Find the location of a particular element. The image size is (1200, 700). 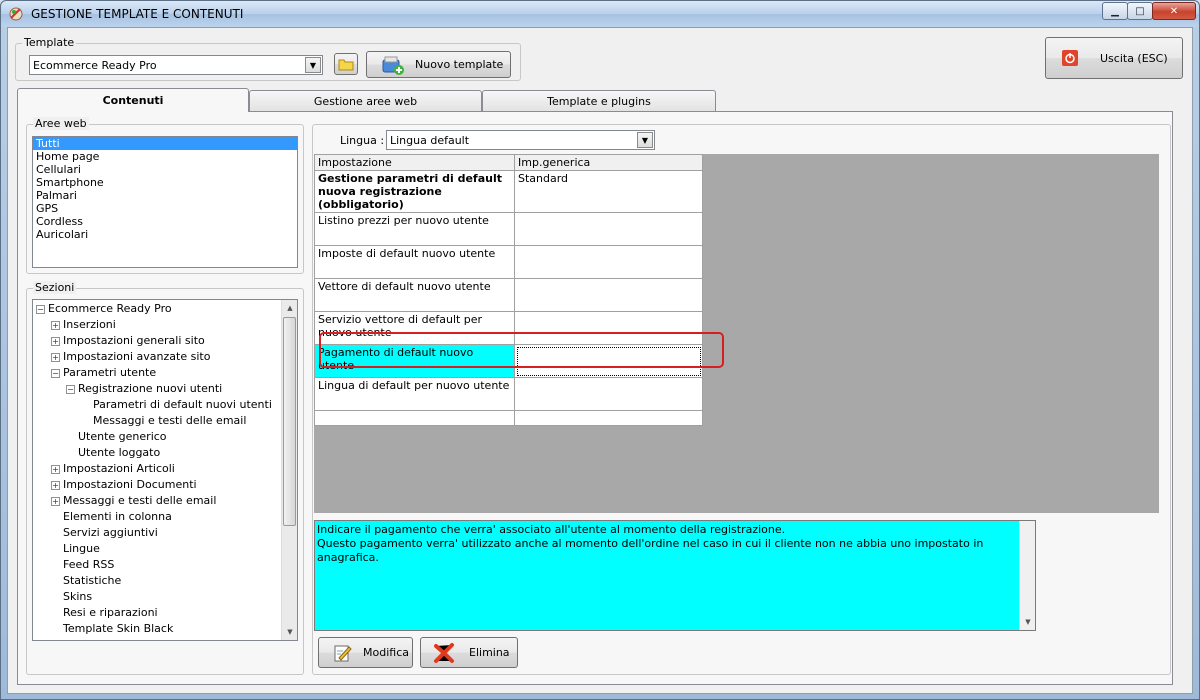

tree-item: Elementi in colonna is located at coordinates (165, 517).